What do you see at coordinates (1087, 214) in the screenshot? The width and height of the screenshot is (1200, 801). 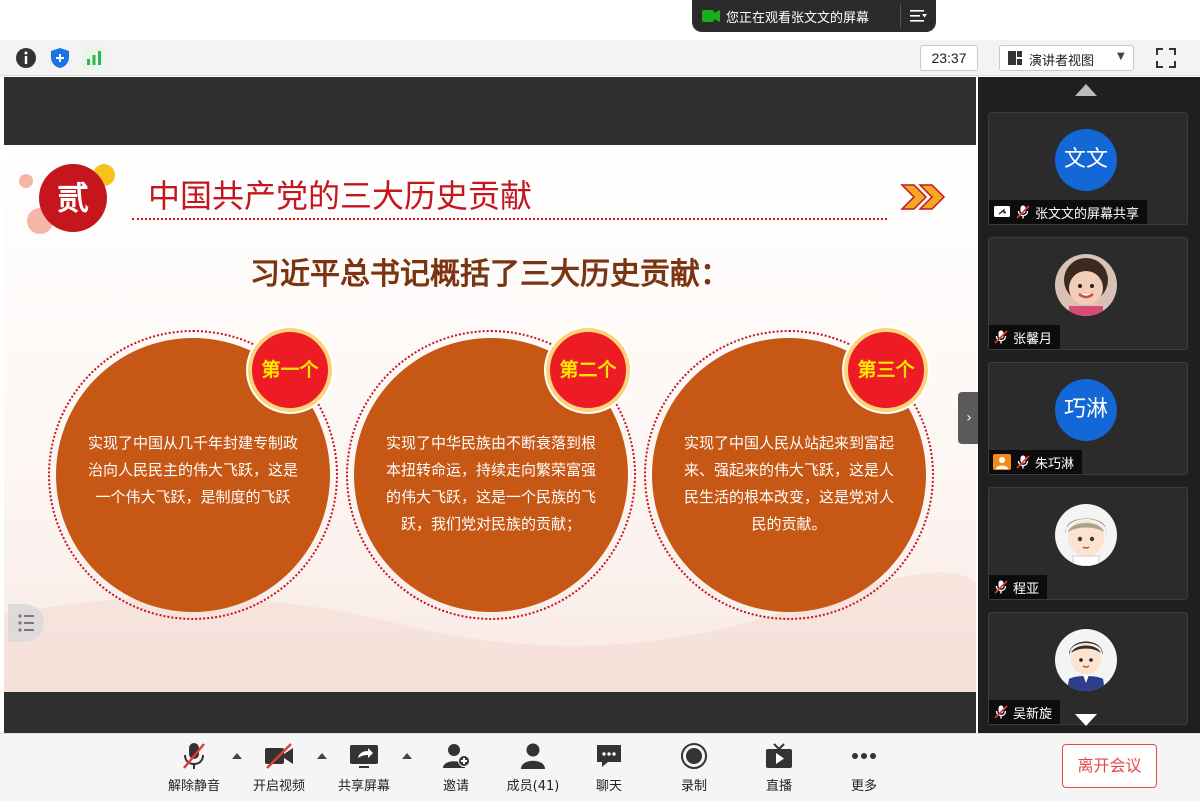 I see `participant-name: 张文文的屏幕共享` at bounding box center [1087, 214].